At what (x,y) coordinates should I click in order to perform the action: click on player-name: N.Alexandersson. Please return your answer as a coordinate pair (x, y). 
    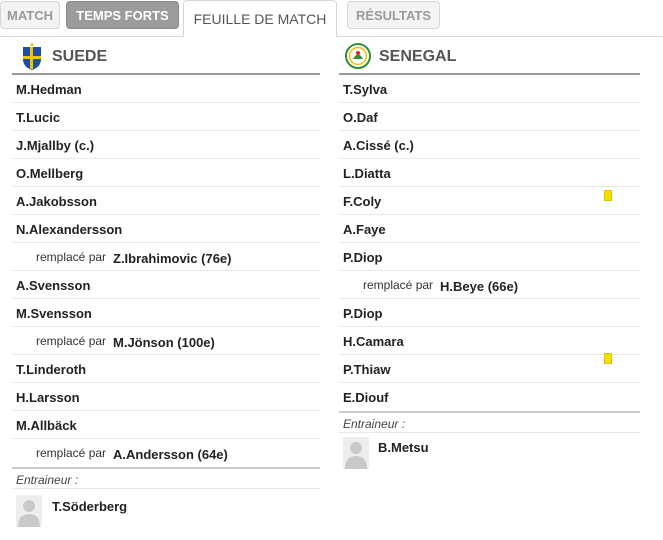
    Looking at the image, I should click on (69, 229).